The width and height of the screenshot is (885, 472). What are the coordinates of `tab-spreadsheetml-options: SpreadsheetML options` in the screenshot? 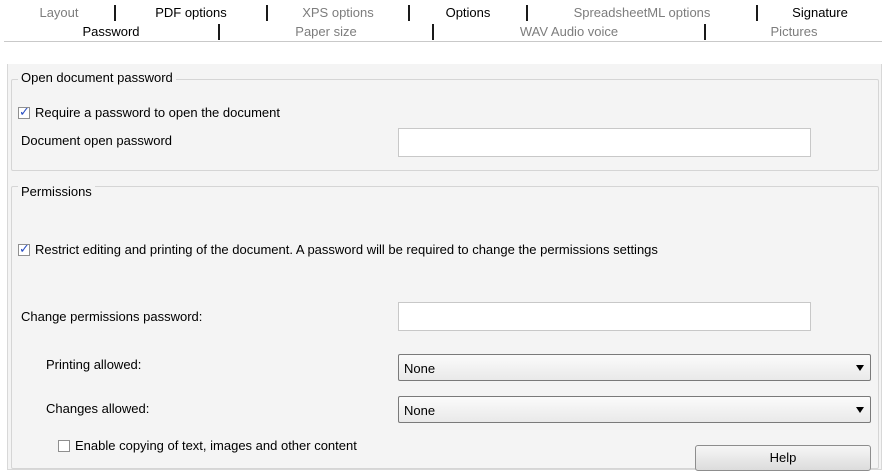 It's located at (642, 13).